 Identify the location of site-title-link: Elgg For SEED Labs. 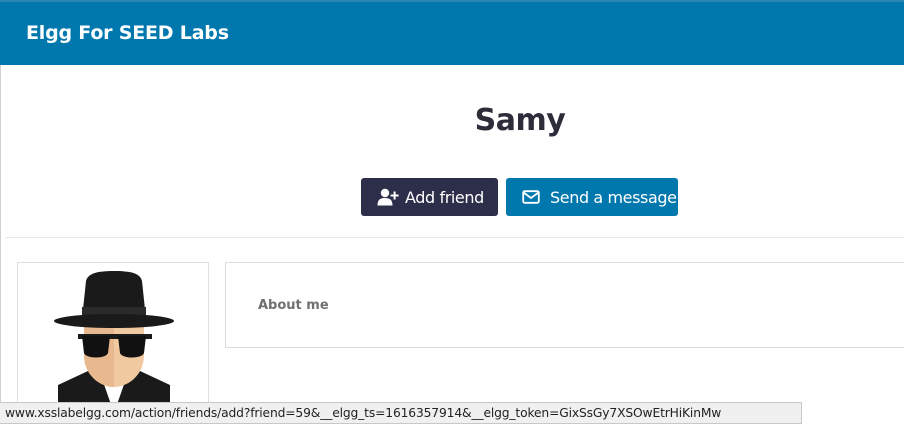
(127, 33).